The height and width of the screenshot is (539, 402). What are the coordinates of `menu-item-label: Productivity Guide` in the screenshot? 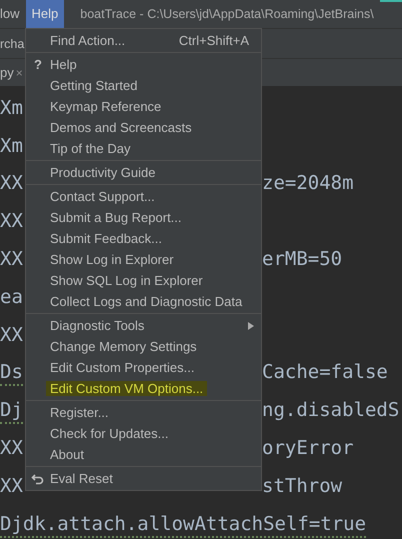 It's located at (103, 172).